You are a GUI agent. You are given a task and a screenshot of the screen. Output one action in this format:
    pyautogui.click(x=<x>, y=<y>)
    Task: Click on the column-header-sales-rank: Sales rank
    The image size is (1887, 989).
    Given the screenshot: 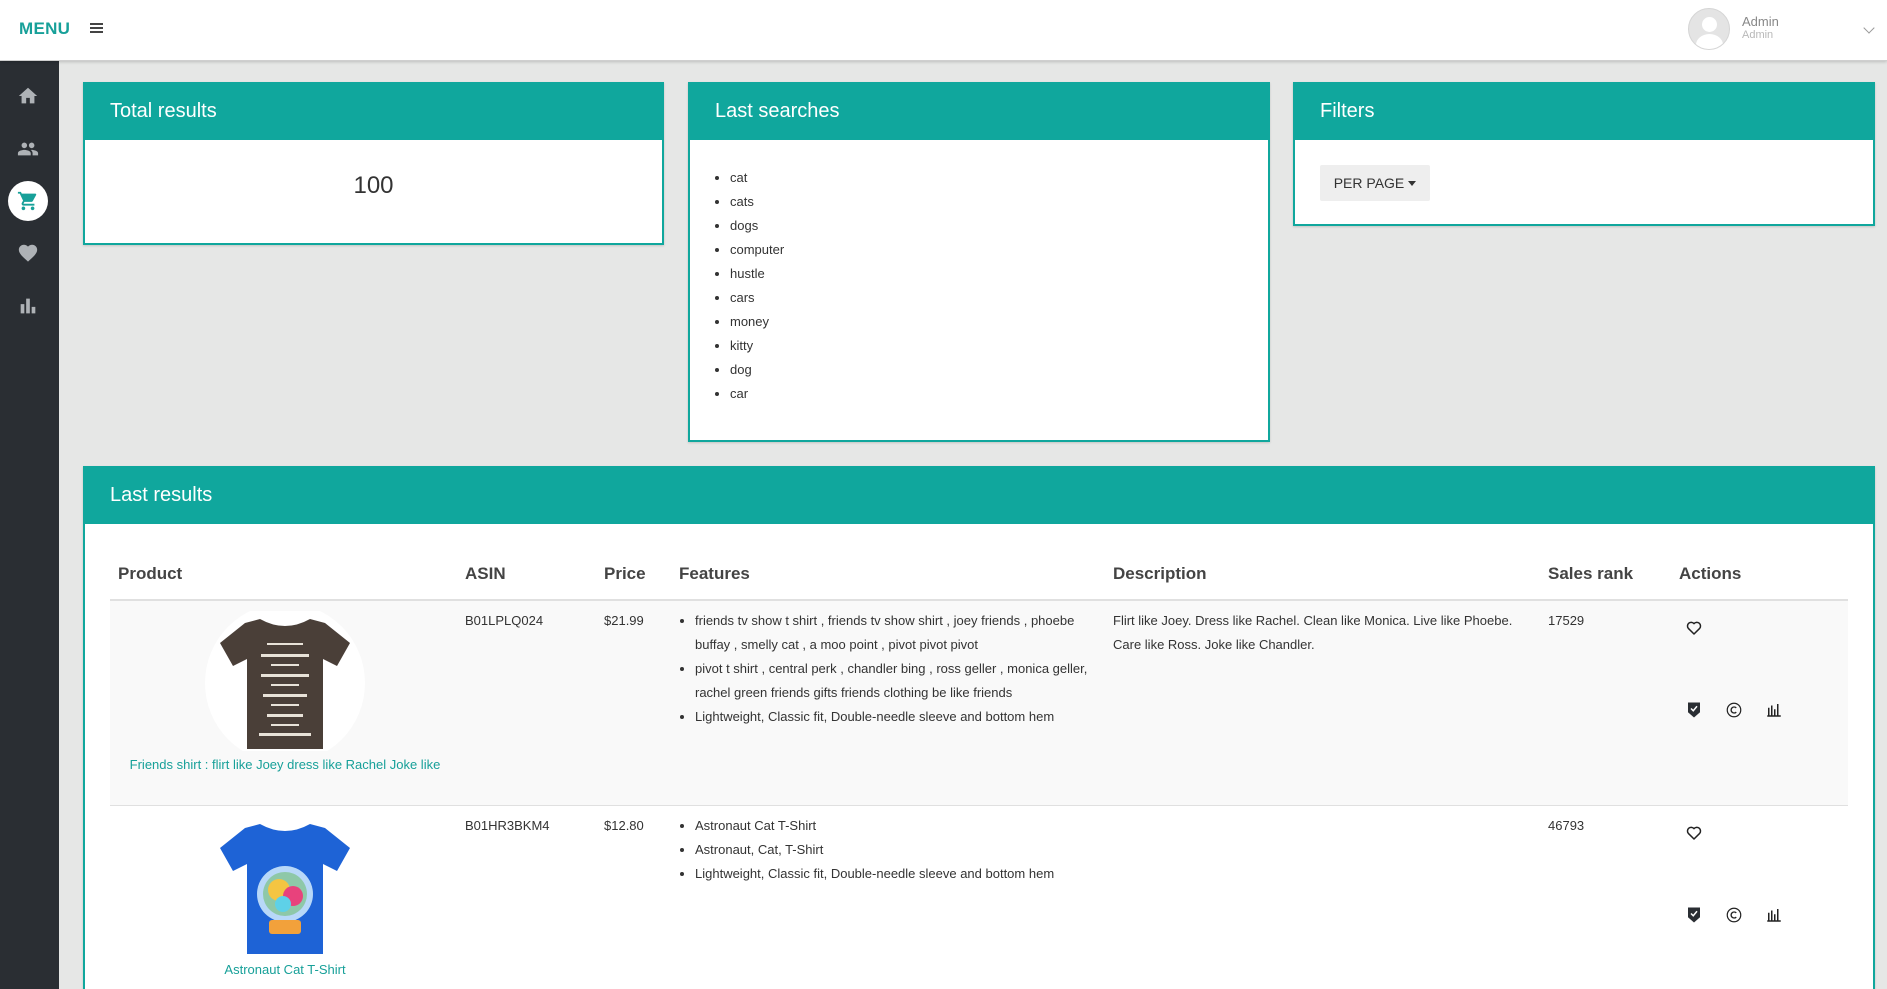 What is the action you would take?
    pyautogui.click(x=1591, y=573)
    